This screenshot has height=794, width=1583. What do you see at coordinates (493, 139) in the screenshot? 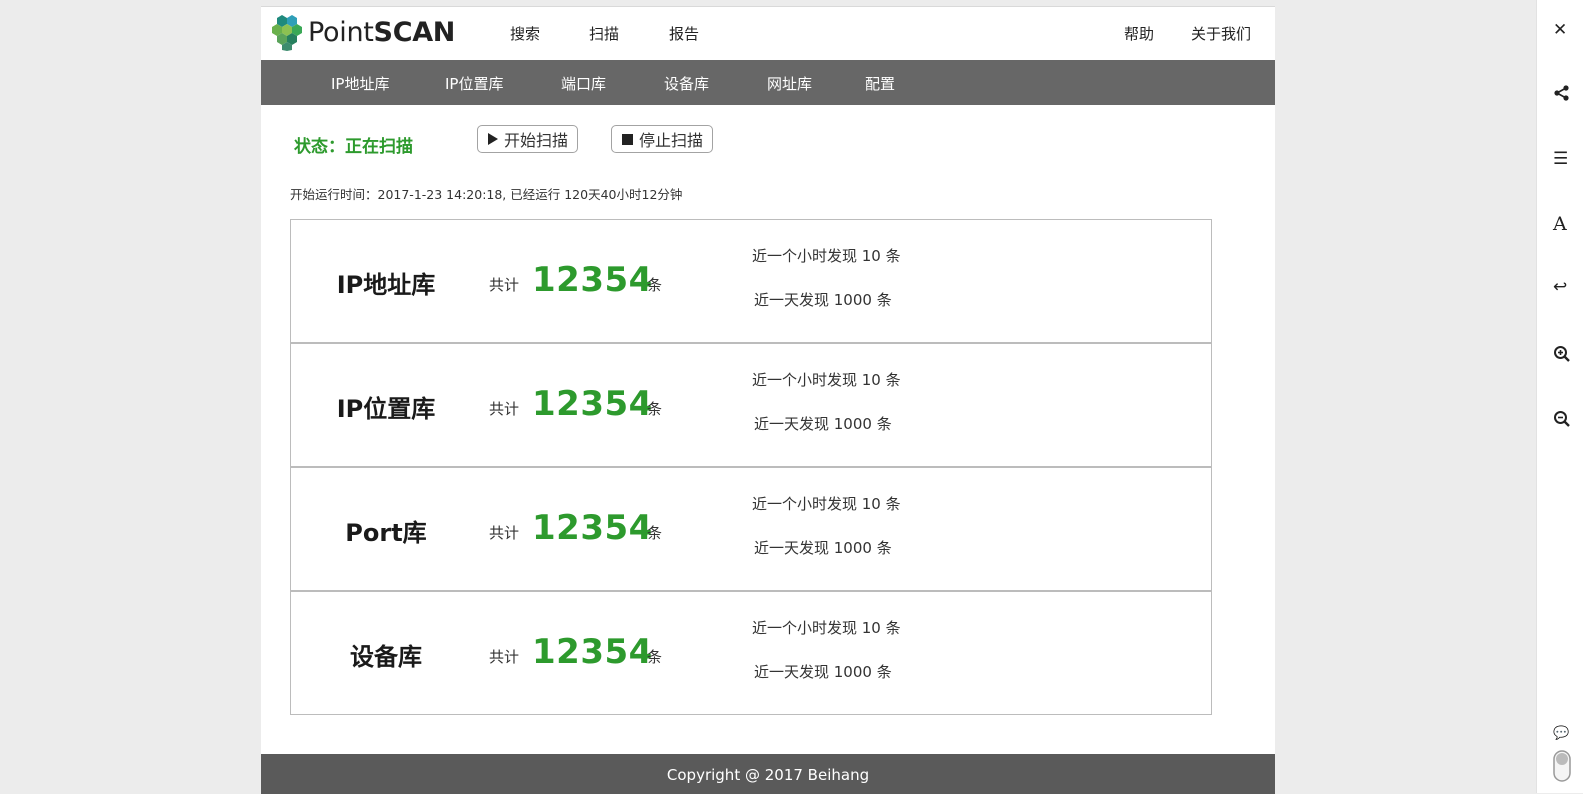
I see `play-icon` at bounding box center [493, 139].